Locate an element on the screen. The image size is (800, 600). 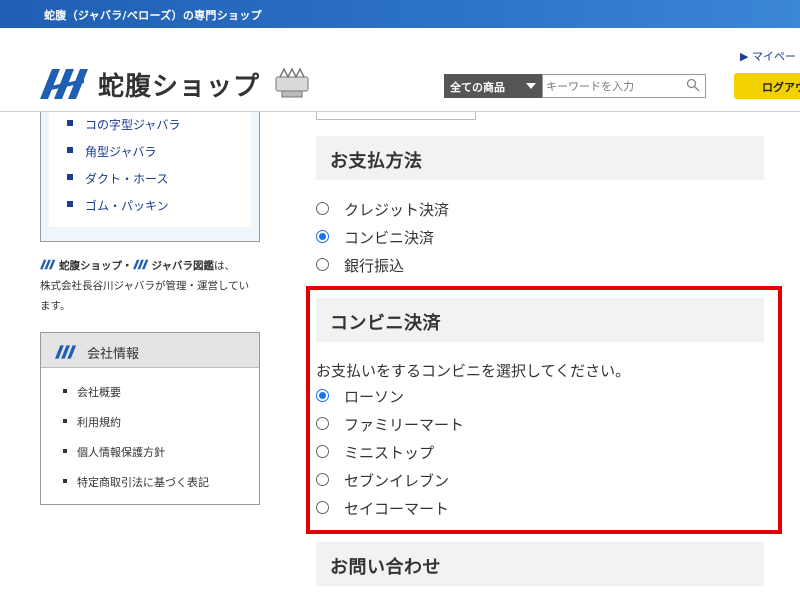
search-category-select: 全ての商品 is located at coordinates (493, 86).